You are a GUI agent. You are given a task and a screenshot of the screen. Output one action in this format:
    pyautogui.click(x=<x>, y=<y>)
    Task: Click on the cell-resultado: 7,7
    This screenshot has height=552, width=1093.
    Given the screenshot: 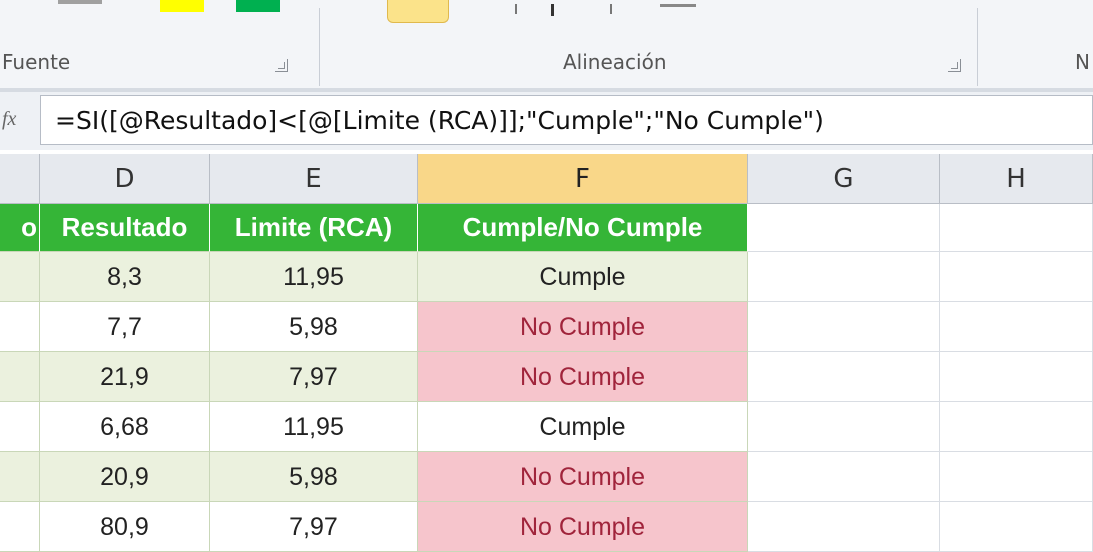 What is the action you would take?
    pyautogui.click(x=125, y=327)
    